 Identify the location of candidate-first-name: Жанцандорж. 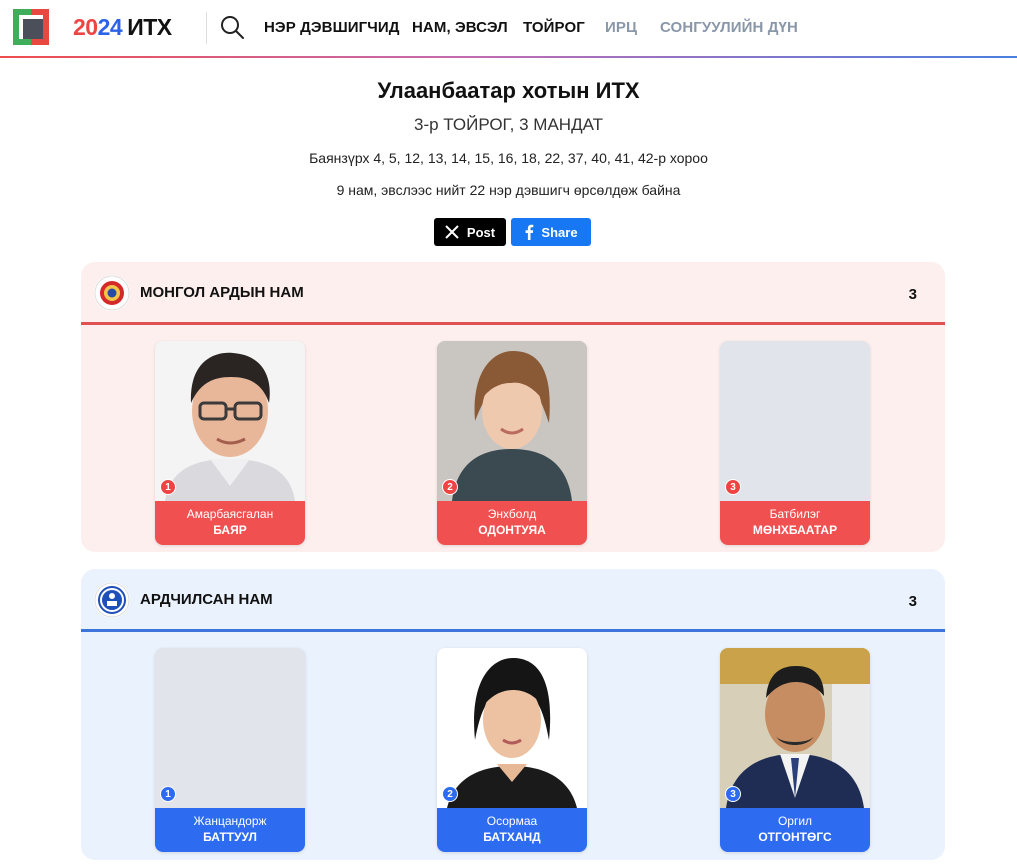
(230, 821).